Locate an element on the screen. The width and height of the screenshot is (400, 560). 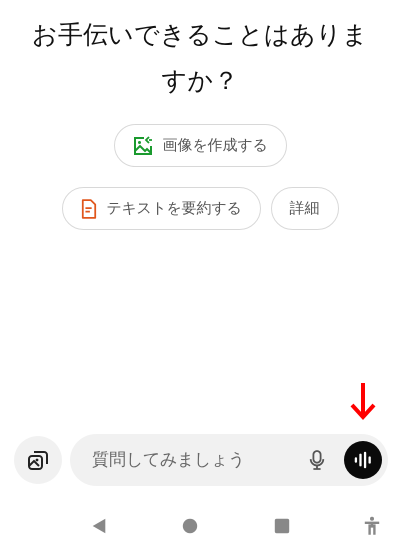
waveform-icon is located at coordinates (363, 460).